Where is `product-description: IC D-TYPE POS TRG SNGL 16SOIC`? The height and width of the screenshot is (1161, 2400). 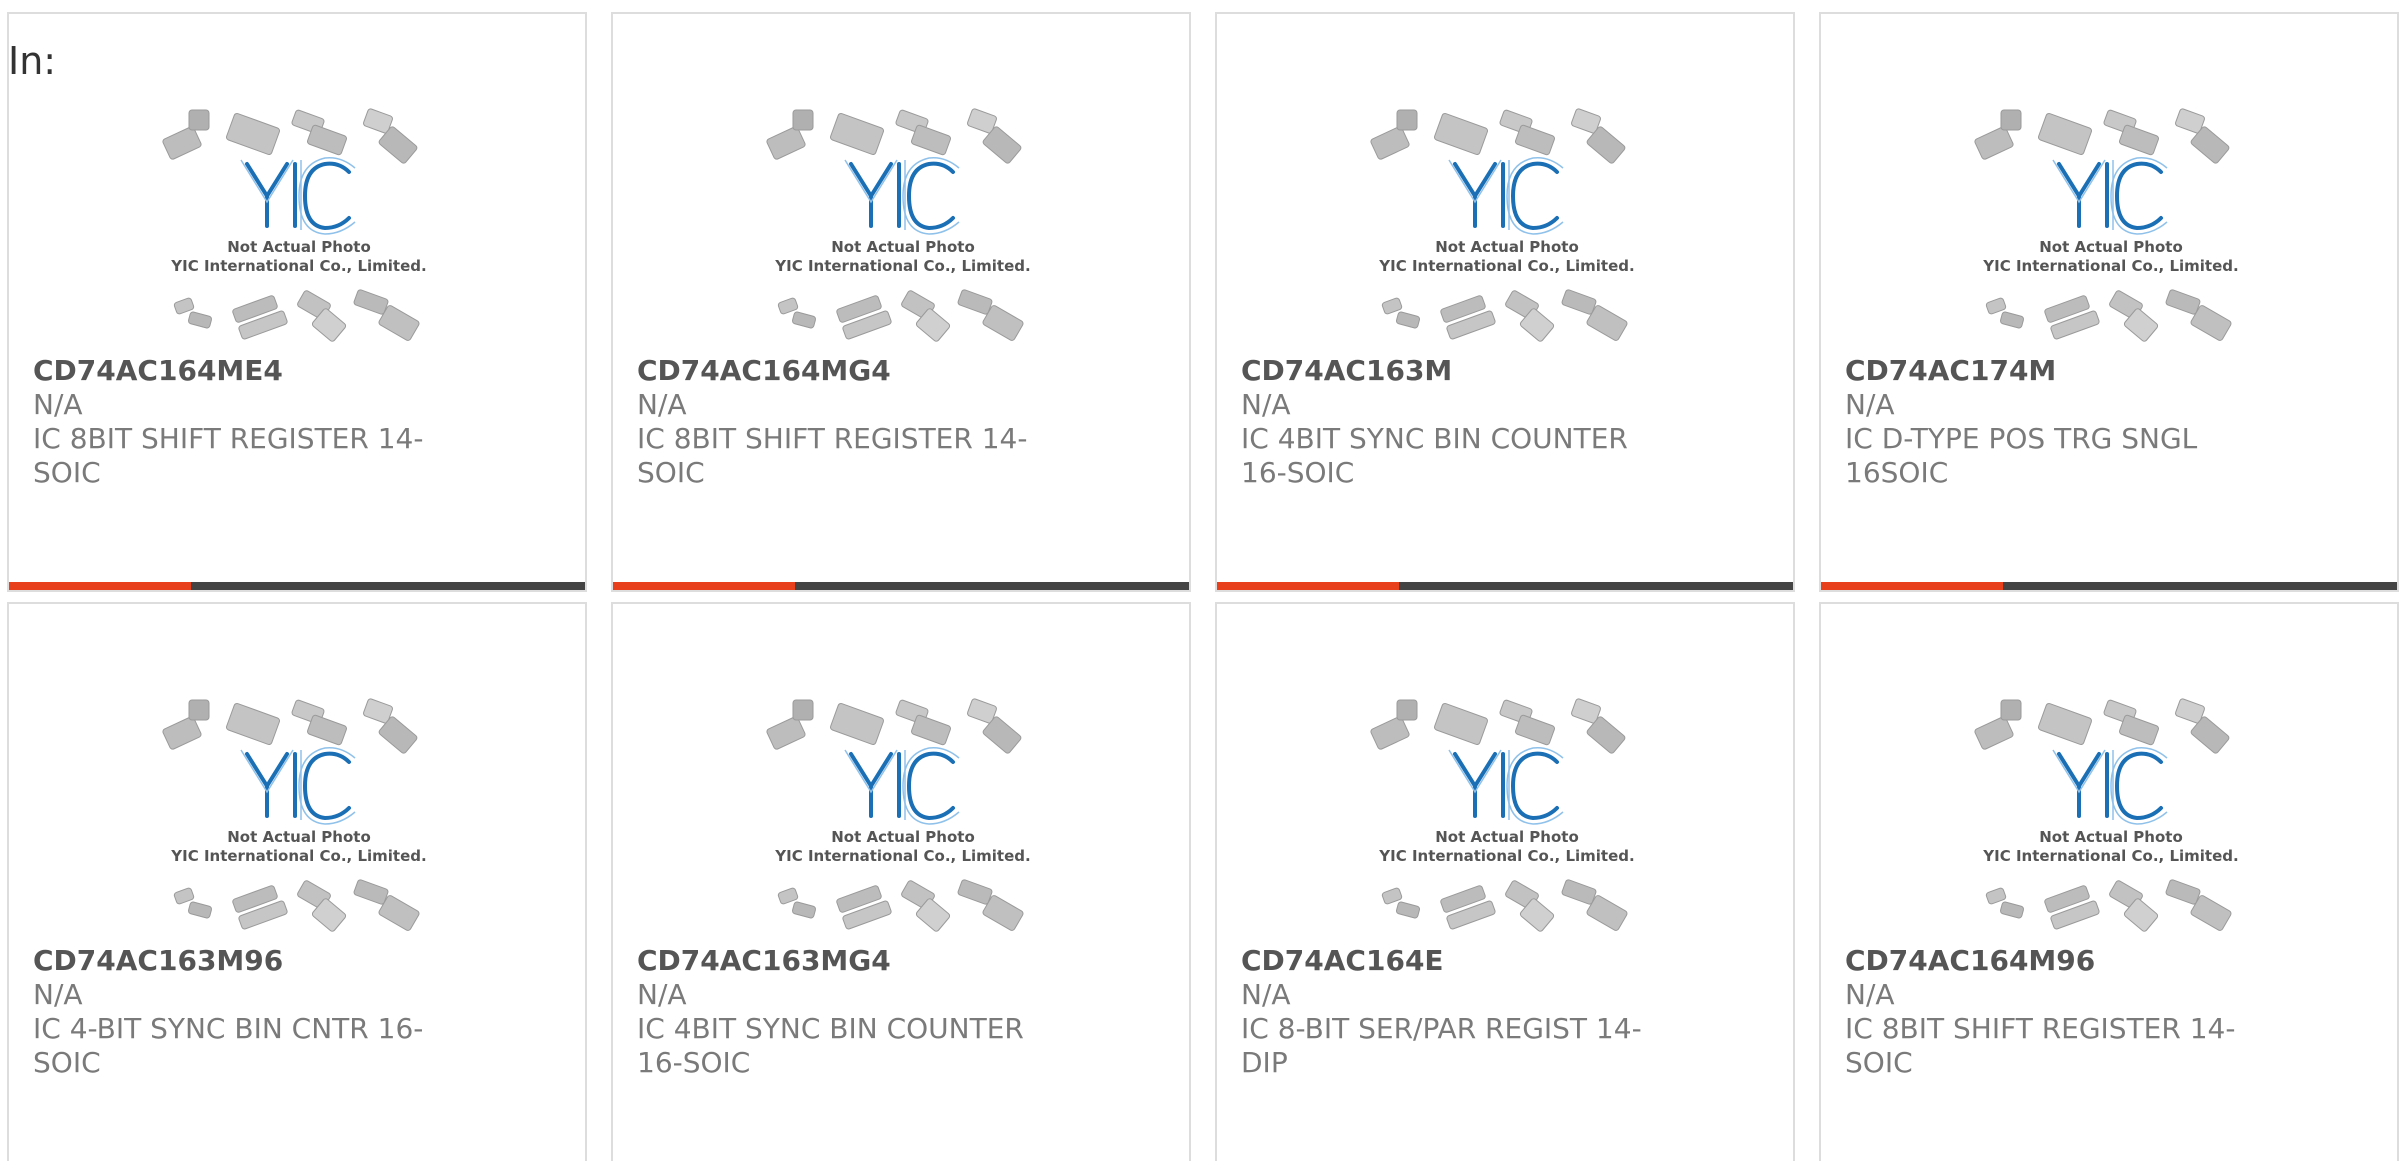 product-description: IC D-TYPE POS TRG SNGL 16SOIC is located at coordinates (2021, 455).